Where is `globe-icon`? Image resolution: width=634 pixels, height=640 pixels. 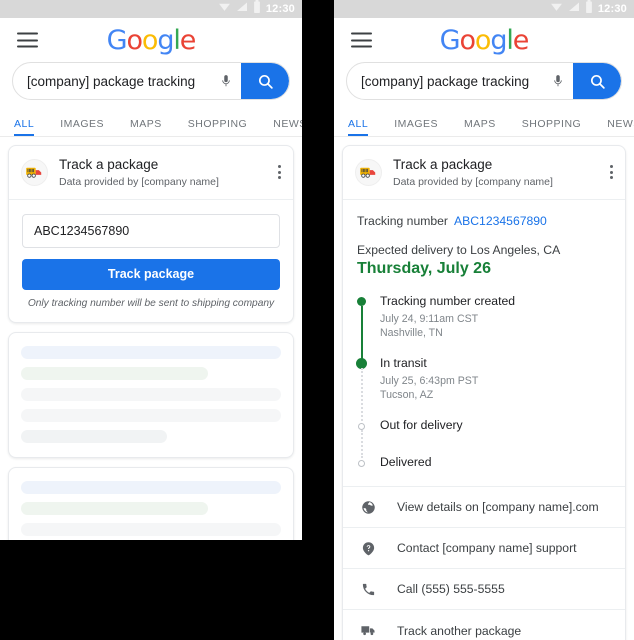
globe-icon is located at coordinates (368, 507).